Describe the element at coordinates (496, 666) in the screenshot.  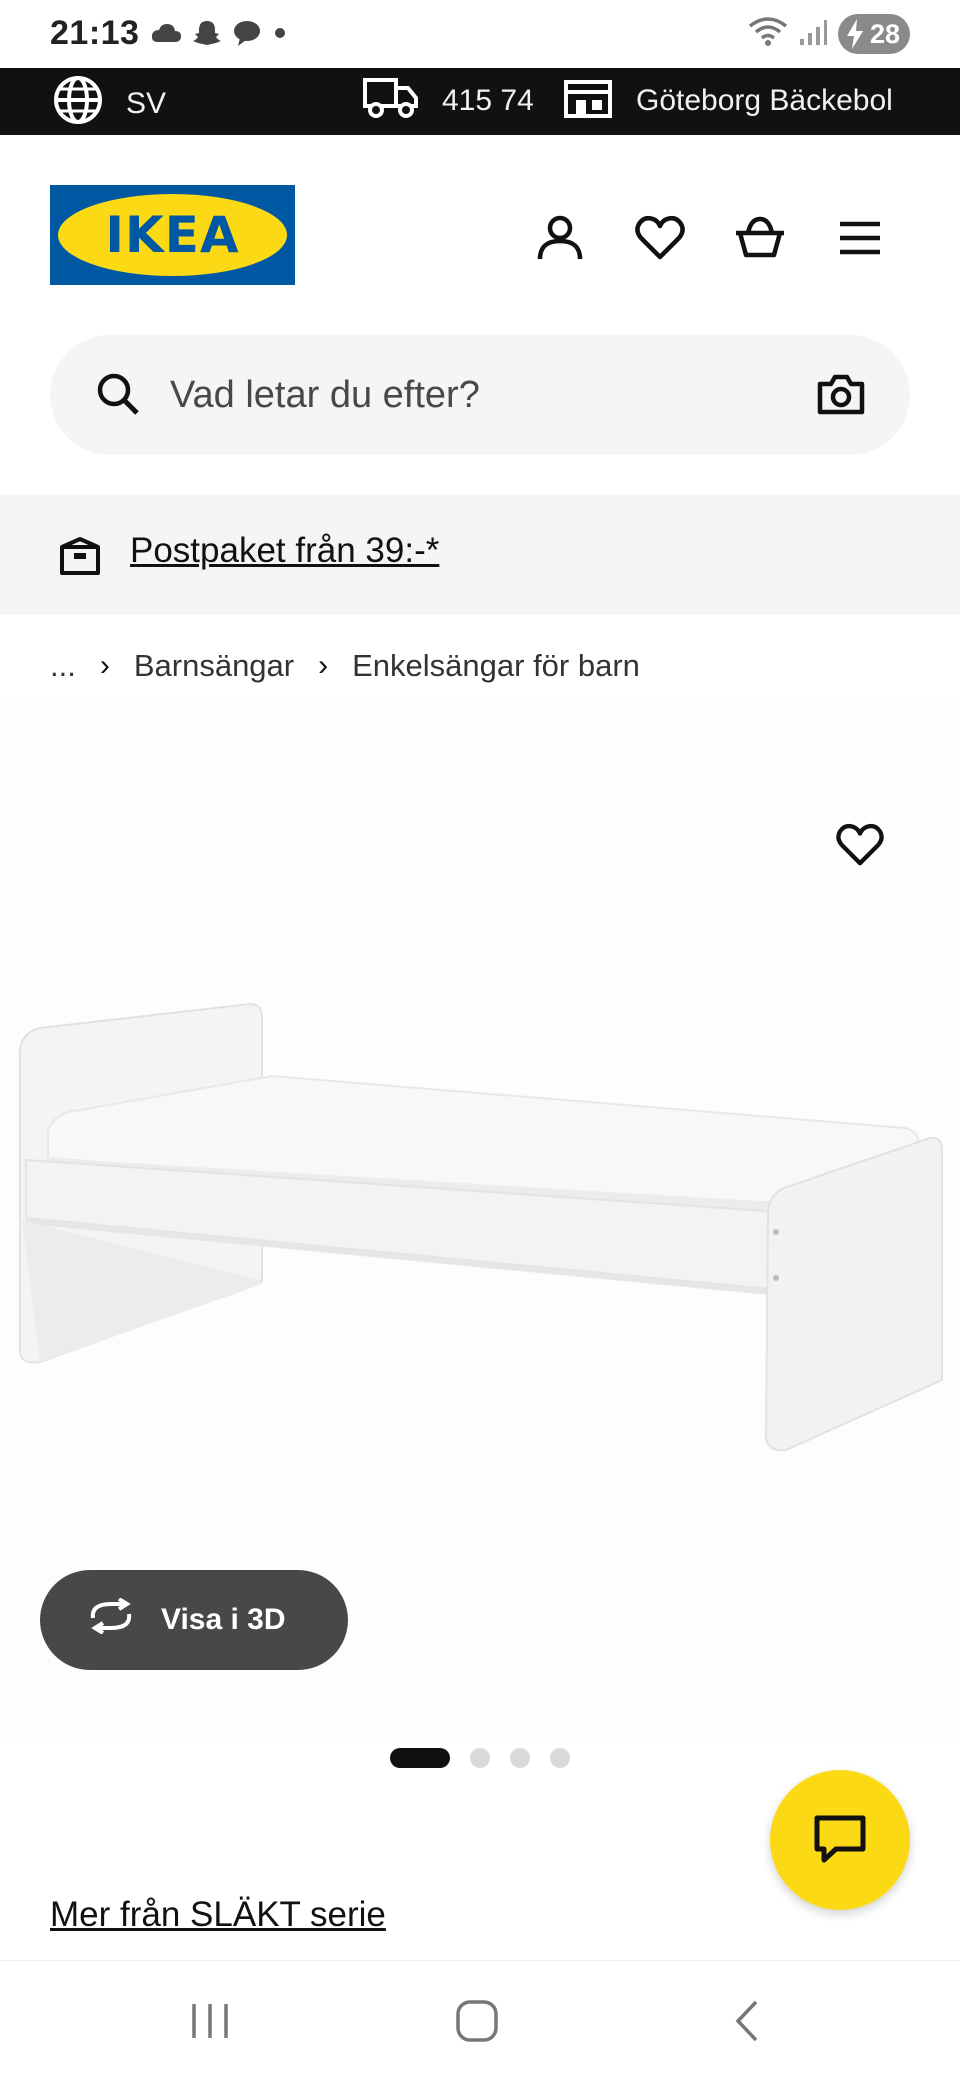
I see `breadcrumb-item-enkelsangar: Enkelsängar för barn` at that location.